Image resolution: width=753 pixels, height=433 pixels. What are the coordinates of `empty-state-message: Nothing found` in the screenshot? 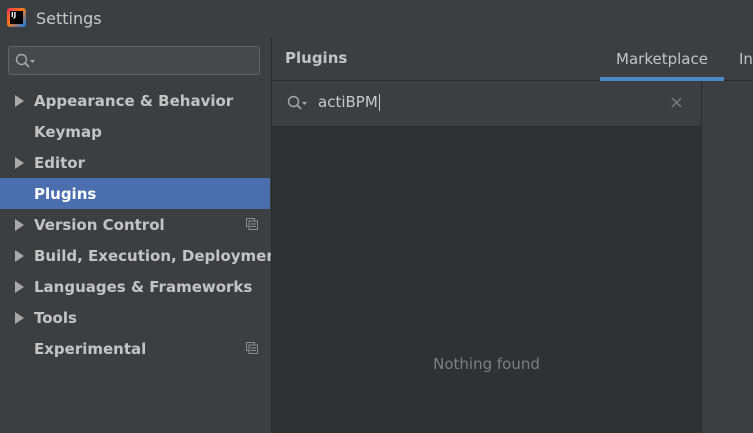 It's located at (486, 364).